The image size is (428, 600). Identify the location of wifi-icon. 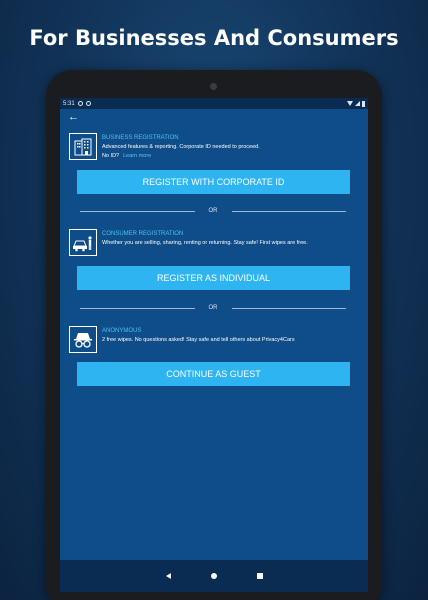
(350, 103).